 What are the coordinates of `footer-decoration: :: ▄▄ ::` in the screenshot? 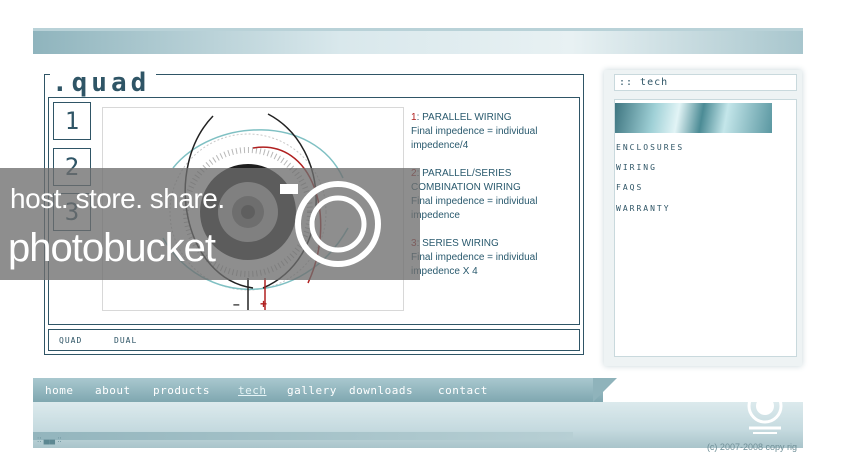 It's located at (49, 439).